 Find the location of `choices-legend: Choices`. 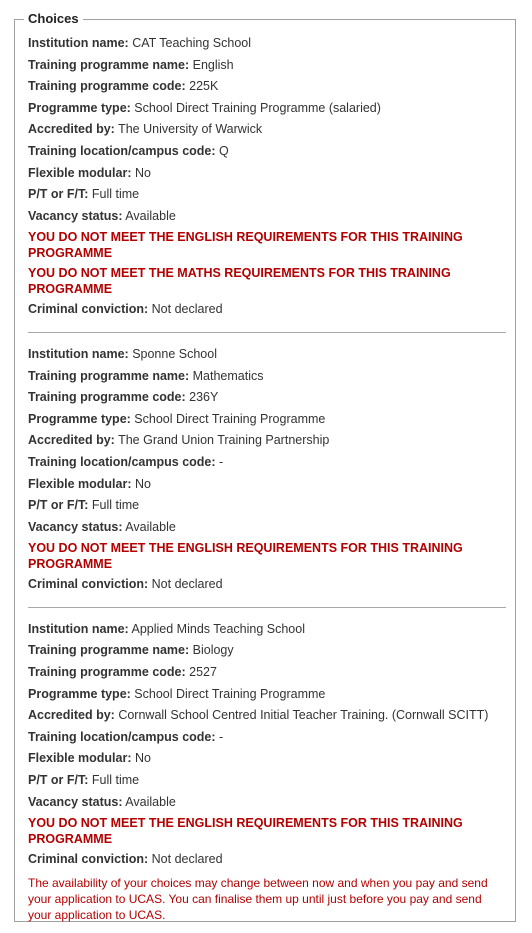

choices-legend: Choices is located at coordinates (53, 19).